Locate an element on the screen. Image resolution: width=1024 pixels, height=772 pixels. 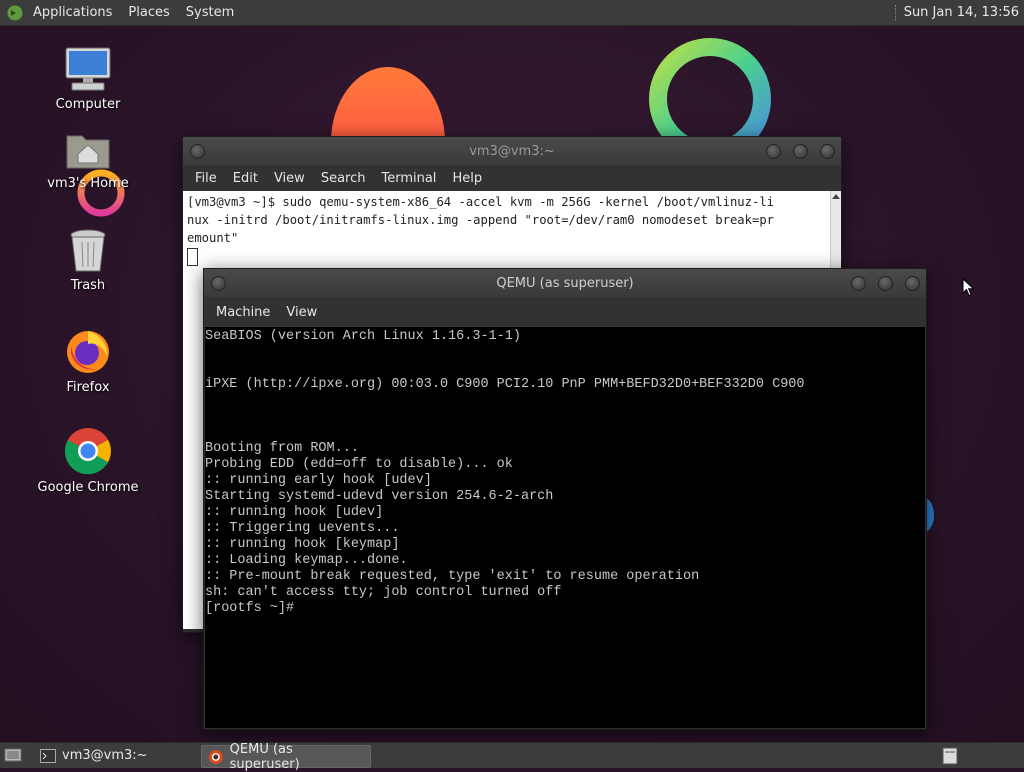
scroll-up-arrow-icon is located at coordinates (836, 196).